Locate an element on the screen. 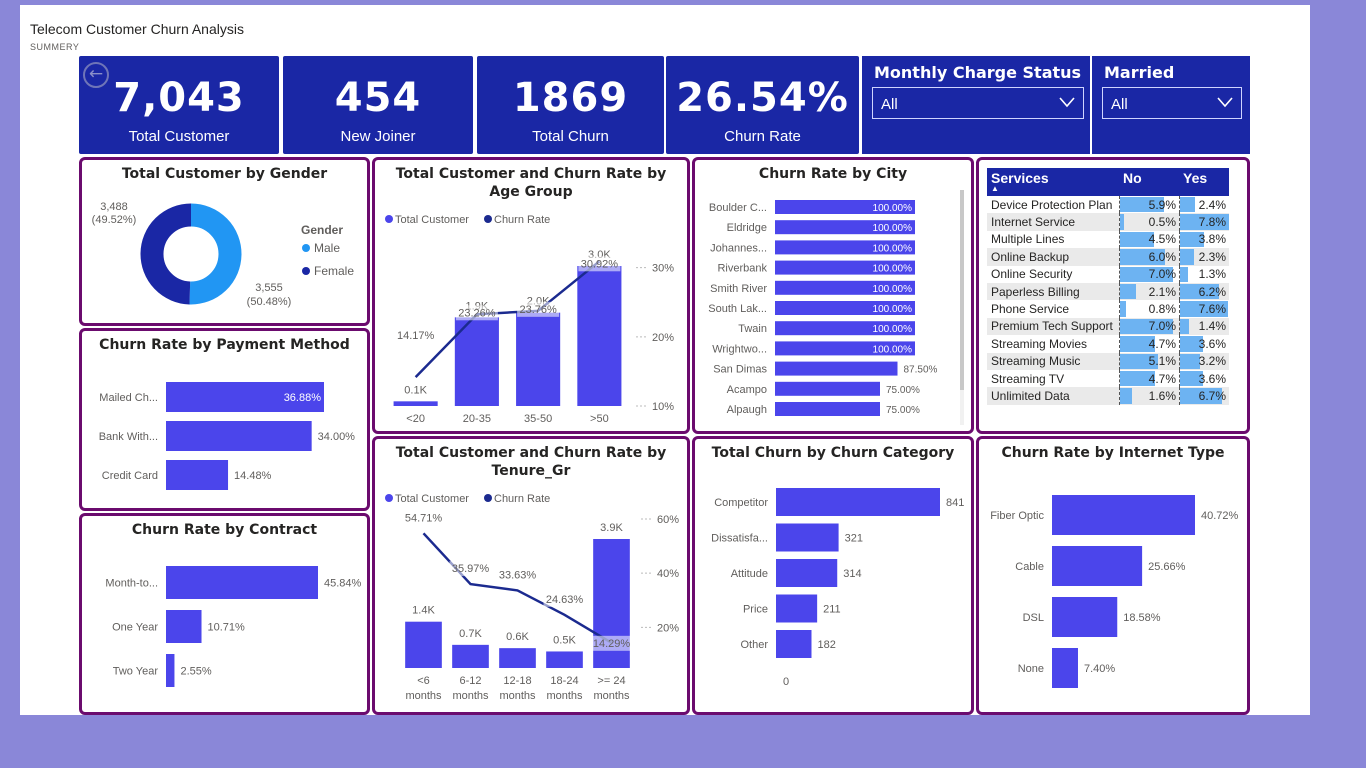  column-header-no: No is located at coordinates (1149, 182).